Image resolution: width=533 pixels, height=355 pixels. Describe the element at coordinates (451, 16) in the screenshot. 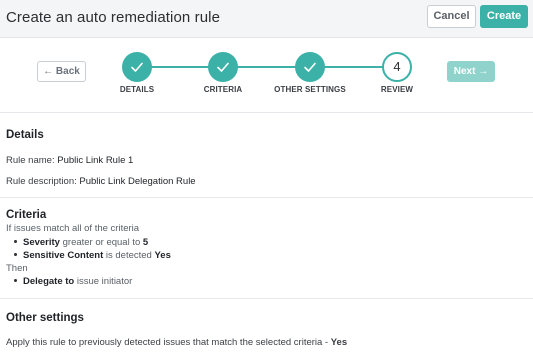

I see `cancel-button: Cancel` at that location.